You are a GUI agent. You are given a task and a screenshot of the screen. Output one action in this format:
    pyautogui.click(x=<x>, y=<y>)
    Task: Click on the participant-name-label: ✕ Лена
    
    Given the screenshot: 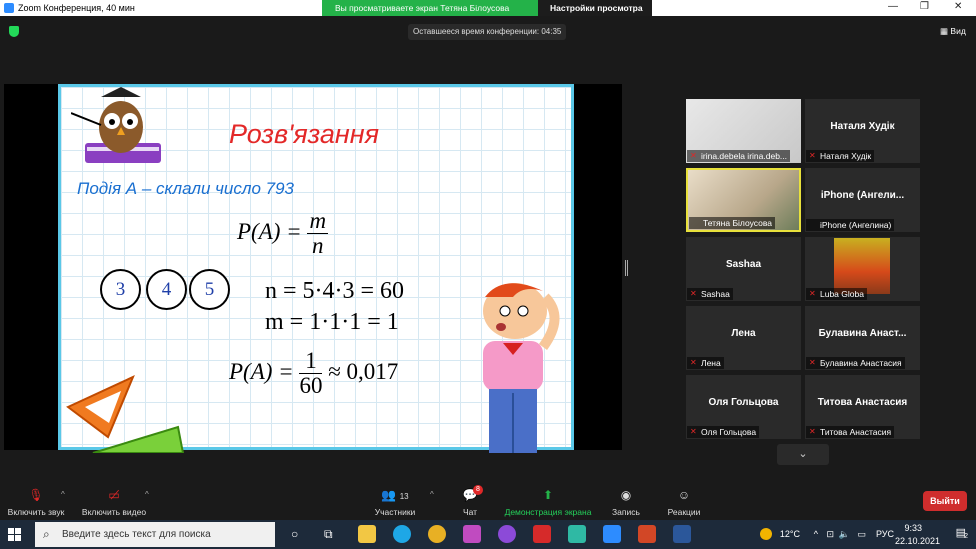 What is the action you would take?
    pyautogui.click(x=705, y=363)
    